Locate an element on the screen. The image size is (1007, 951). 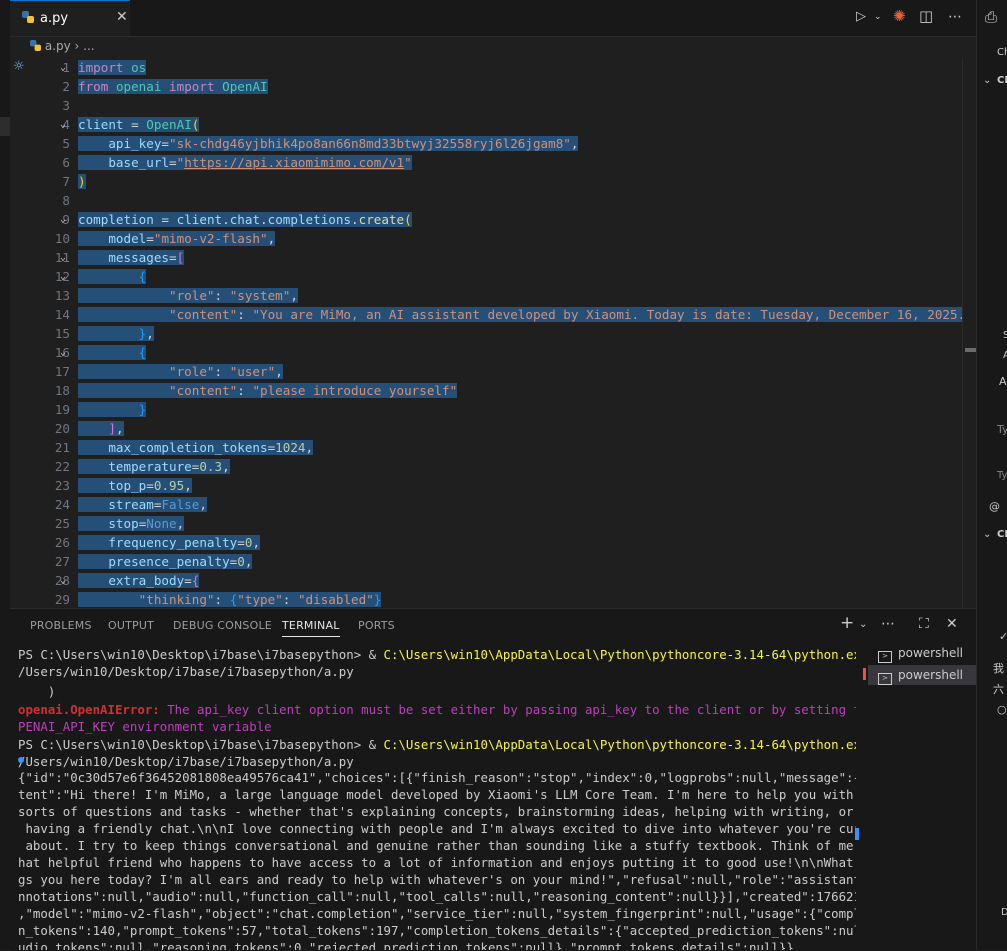
code-line: 3 is located at coordinates (490, 105).